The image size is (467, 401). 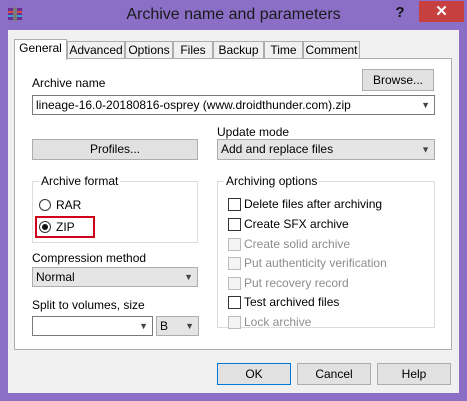 What do you see at coordinates (45, 205) in the screenshot?
I see `radio-button-icon` at bounding box center [45, 205].